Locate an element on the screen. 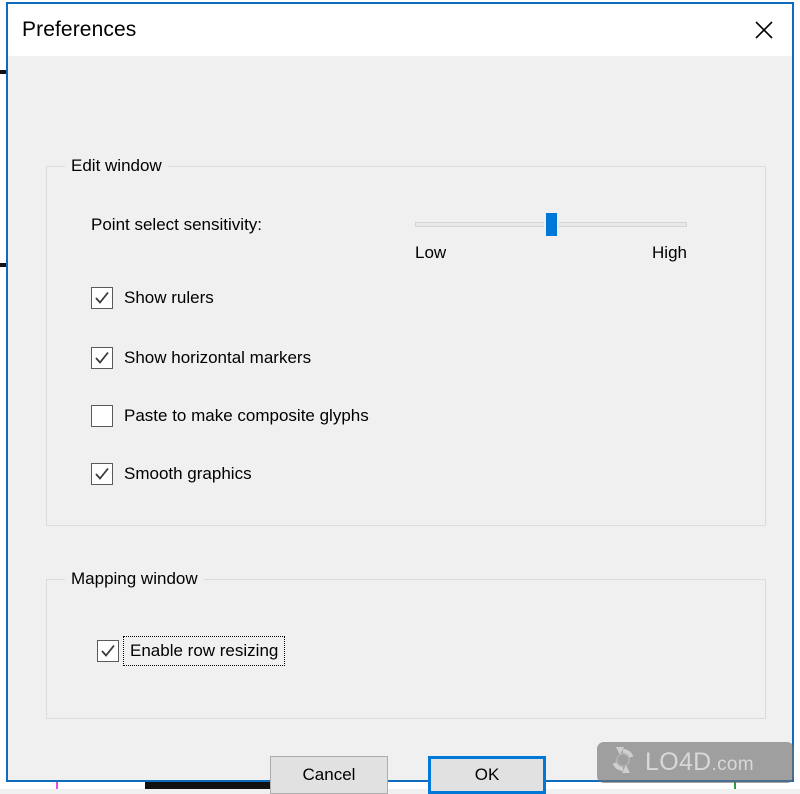 This screenshot has height=794, width=800. dialog-titlebar: Preferences is located at coordinates (400, 30).